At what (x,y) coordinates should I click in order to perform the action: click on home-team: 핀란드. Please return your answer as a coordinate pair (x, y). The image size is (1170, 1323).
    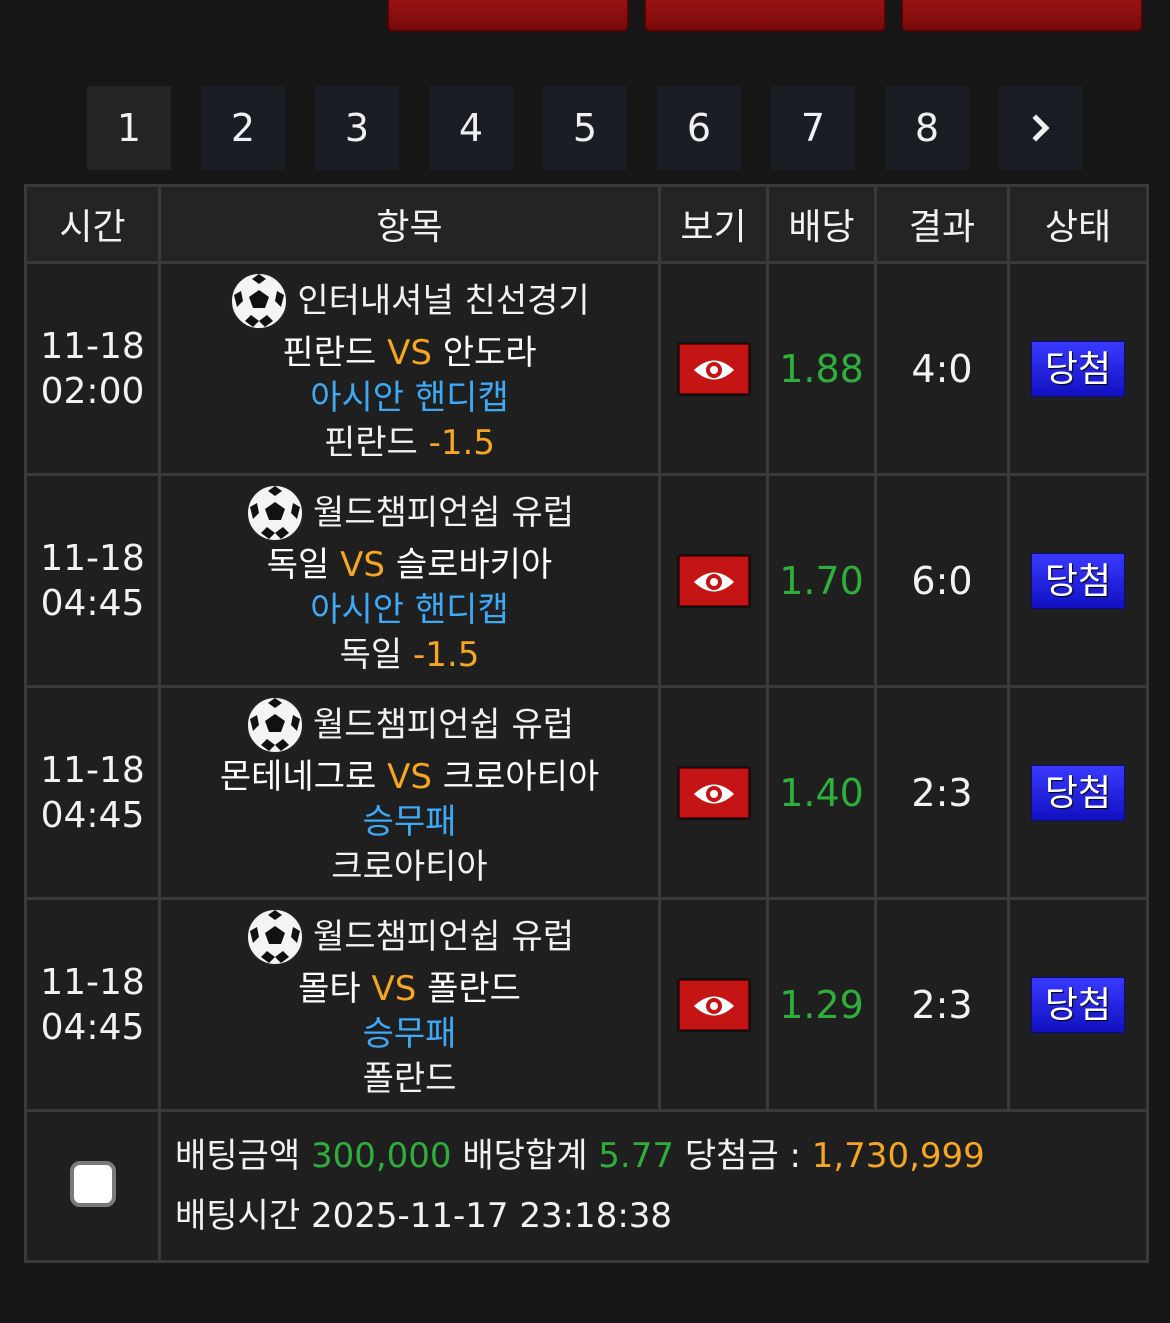
    Looking at the image, I should click on (329, 353).